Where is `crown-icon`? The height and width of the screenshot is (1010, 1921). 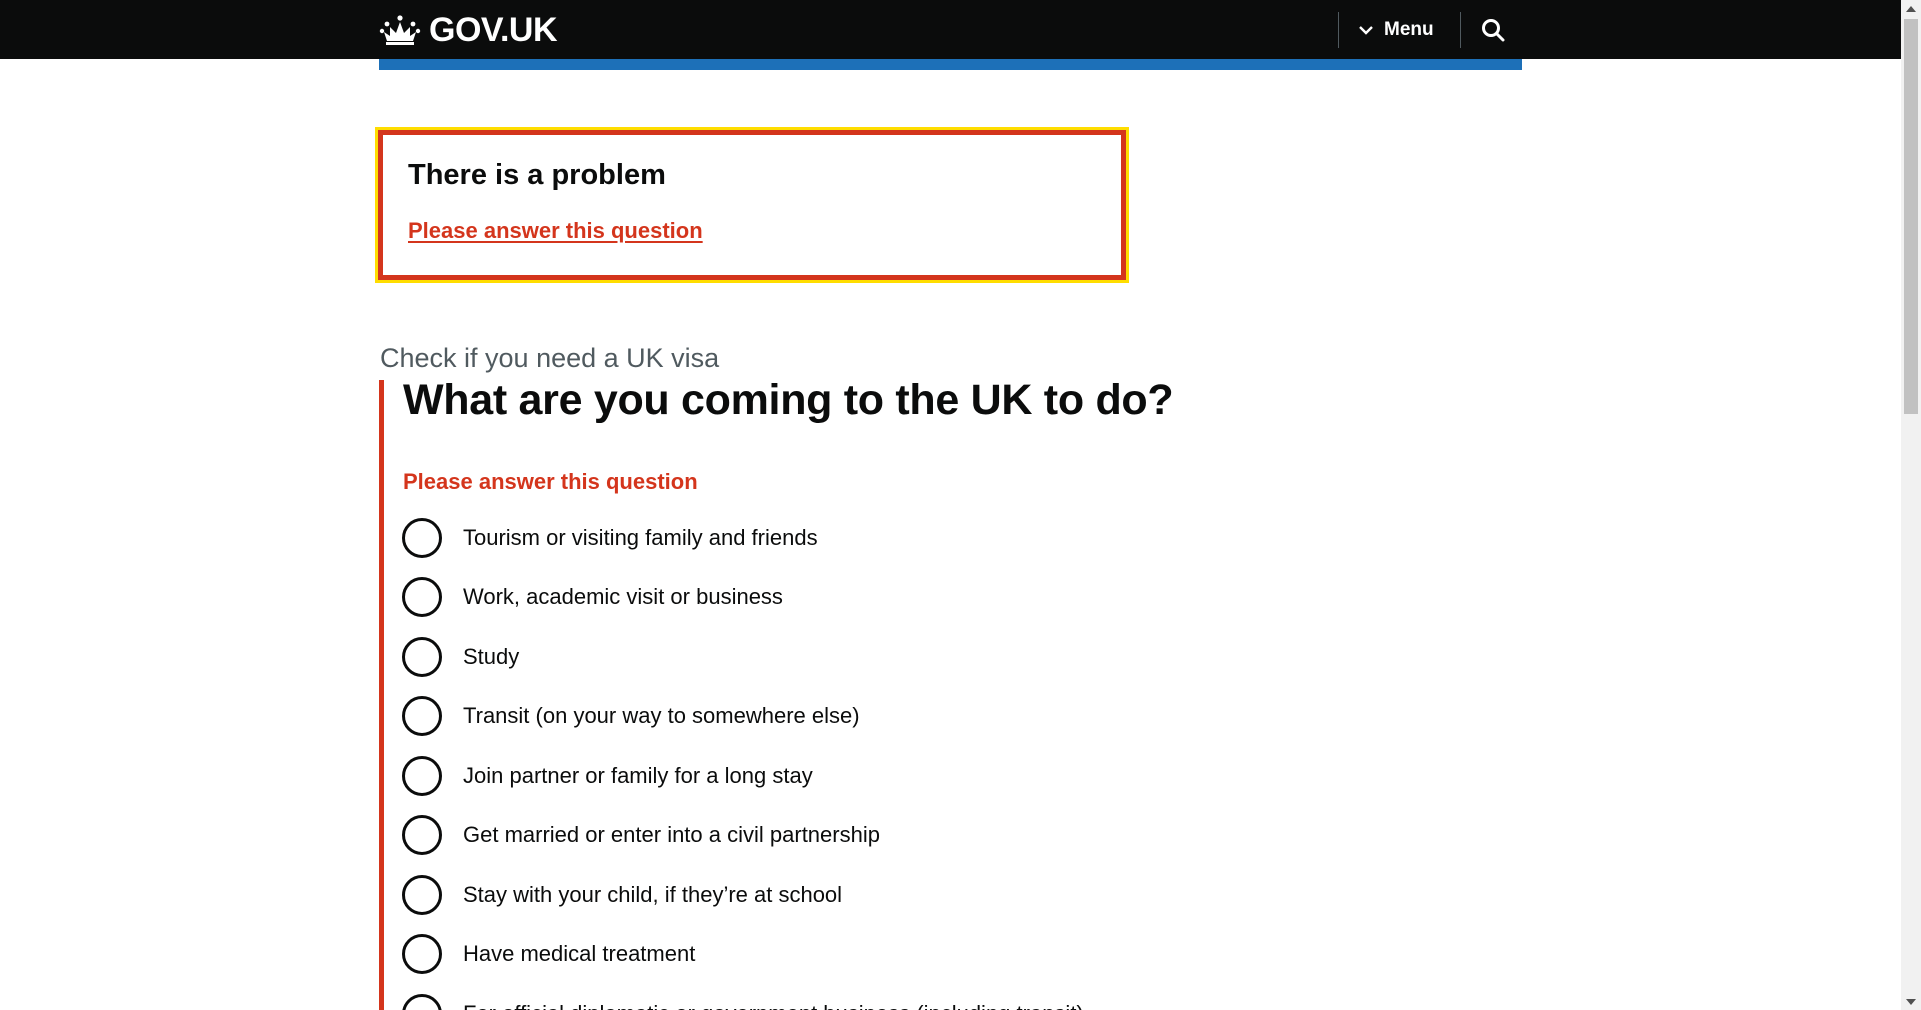
crown-icon is located at coordinates (400, 30).